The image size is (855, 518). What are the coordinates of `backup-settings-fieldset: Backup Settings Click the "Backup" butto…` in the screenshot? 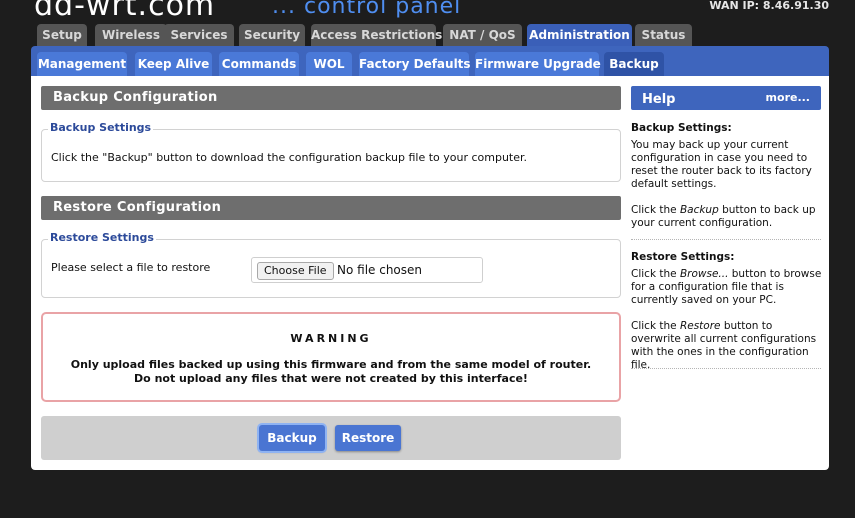 It's located at (331, 151).